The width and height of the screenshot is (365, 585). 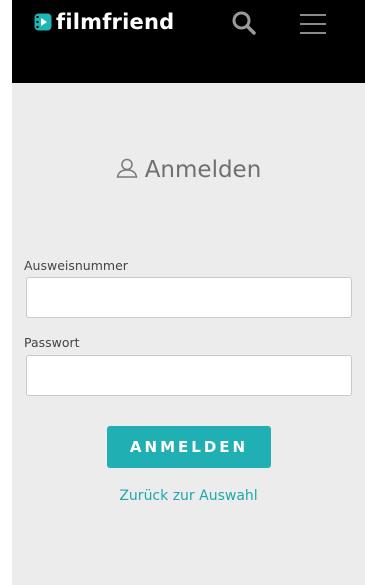 I want to click on hamburger-menu-icon, so click(x=313, y=27).